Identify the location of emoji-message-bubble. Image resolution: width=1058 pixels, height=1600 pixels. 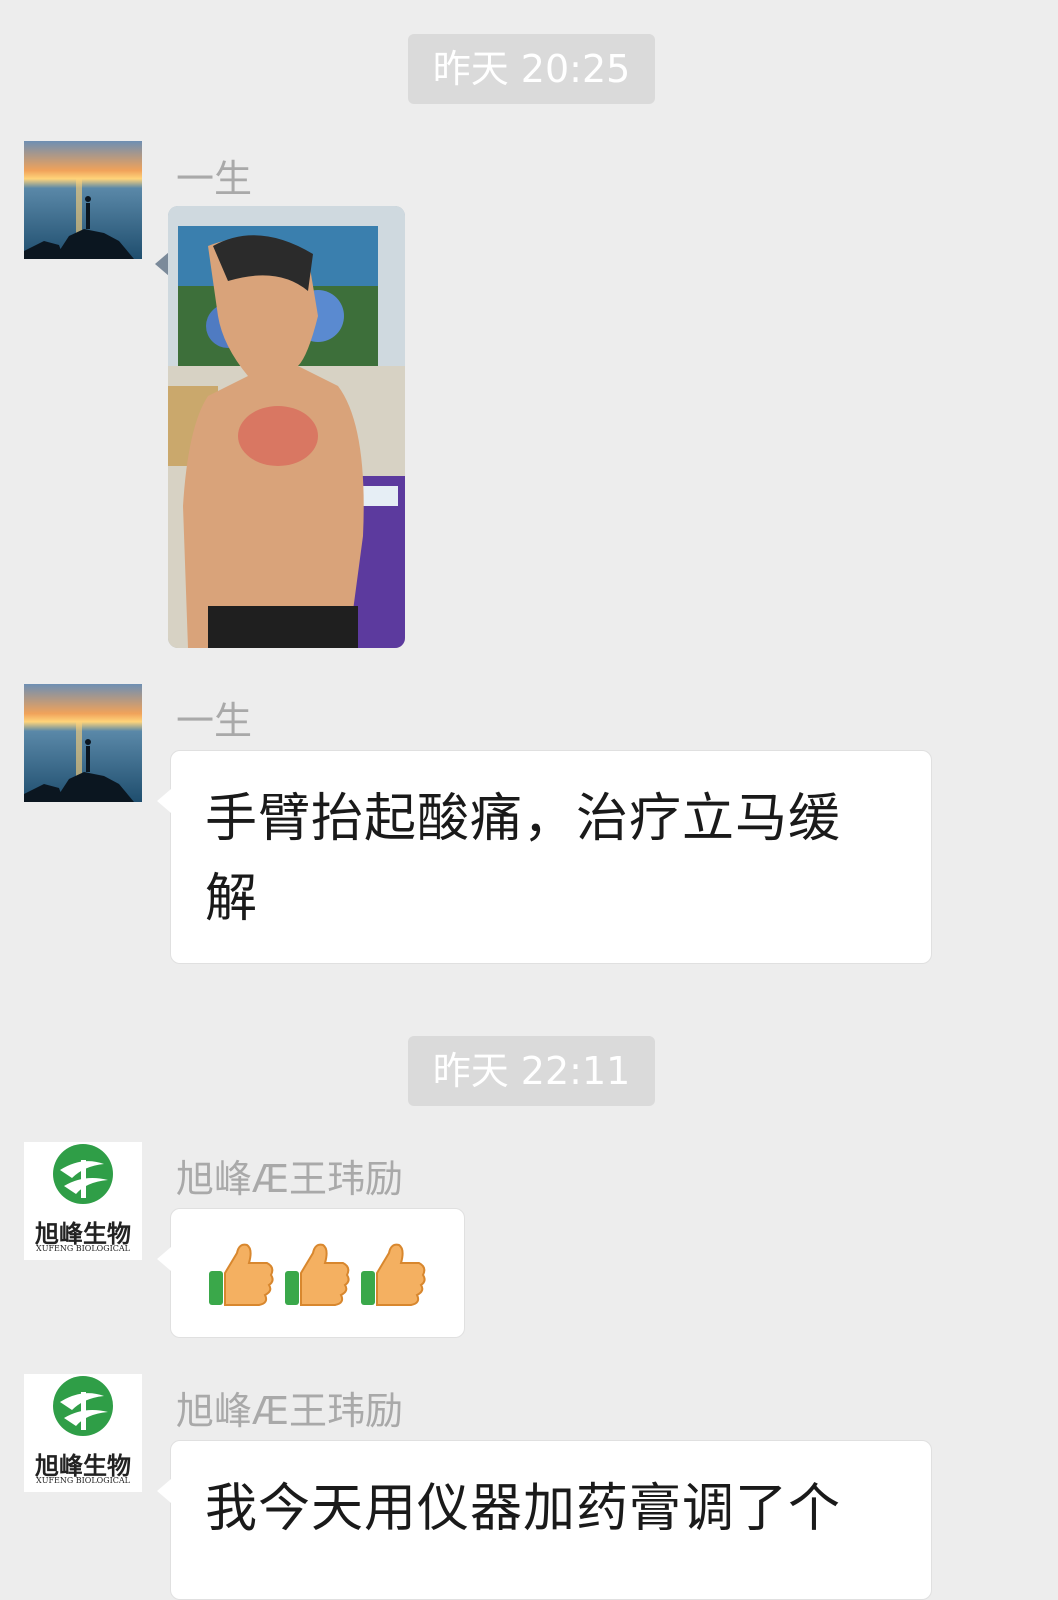
(311, 1273).